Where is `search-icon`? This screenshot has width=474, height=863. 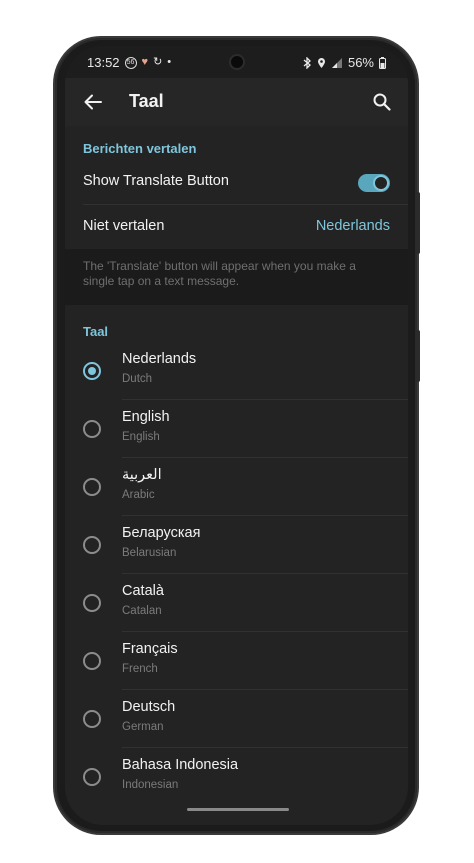
search-icon is located at coordinates (382, 102).